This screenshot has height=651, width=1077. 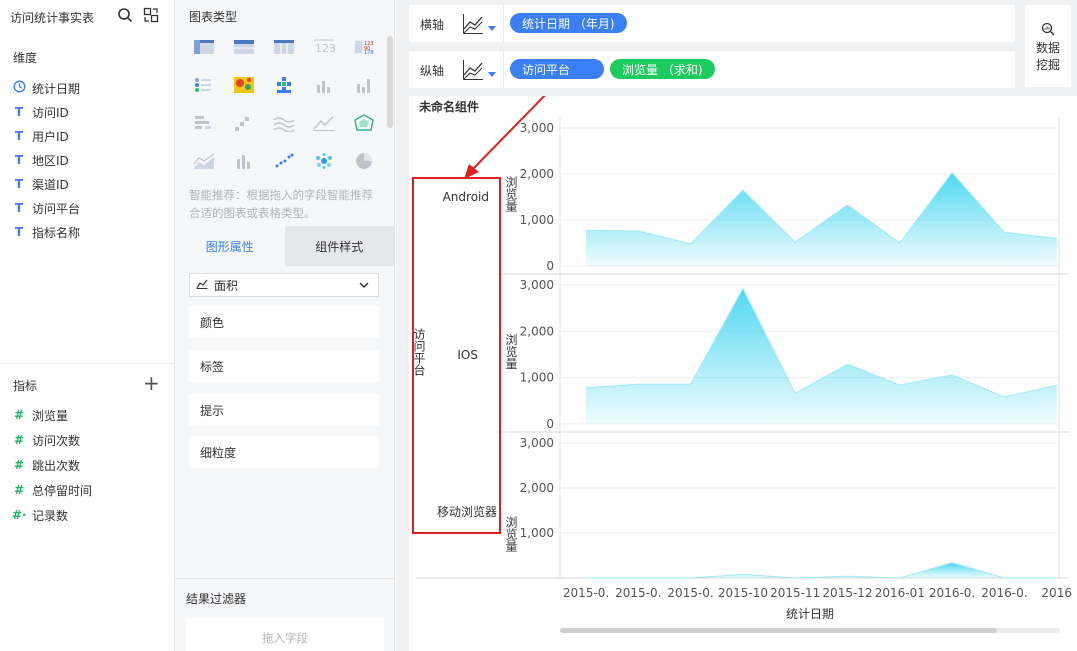 What do you see at coordinates (369, 53) in the screenshot?
I see `svg-text: 178` at bounding box center [369, 53].